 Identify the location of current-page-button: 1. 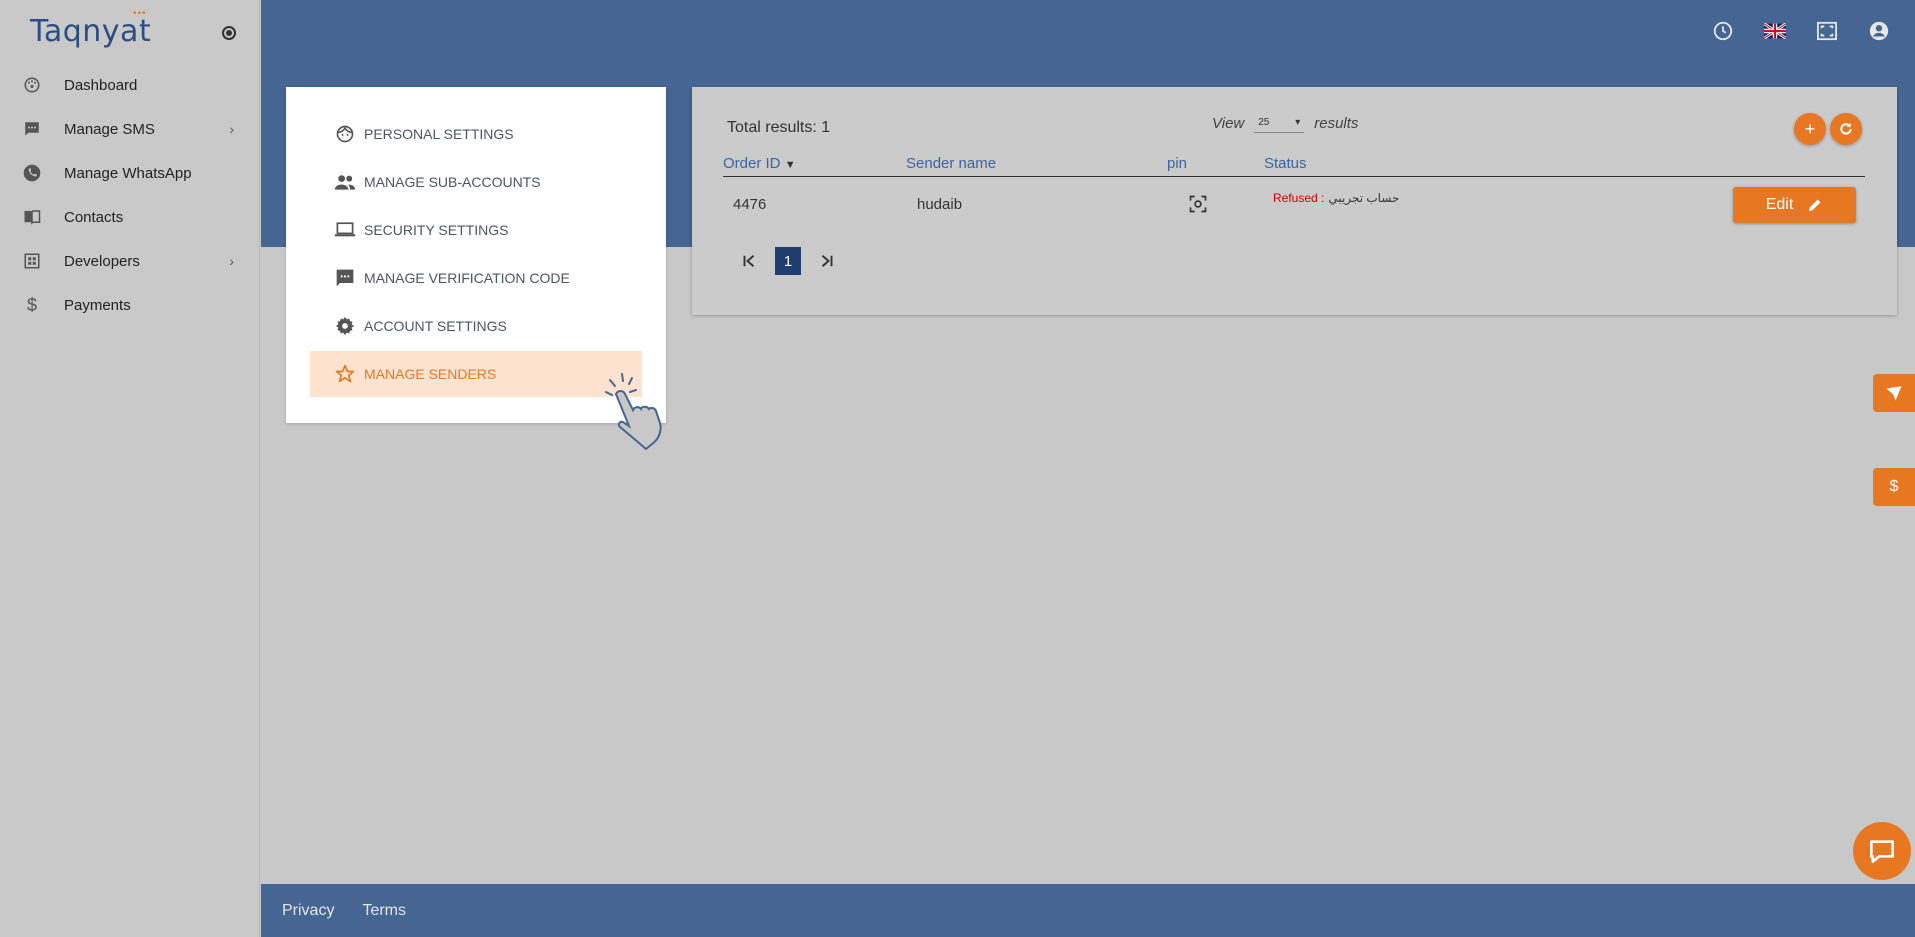
(788, 261).